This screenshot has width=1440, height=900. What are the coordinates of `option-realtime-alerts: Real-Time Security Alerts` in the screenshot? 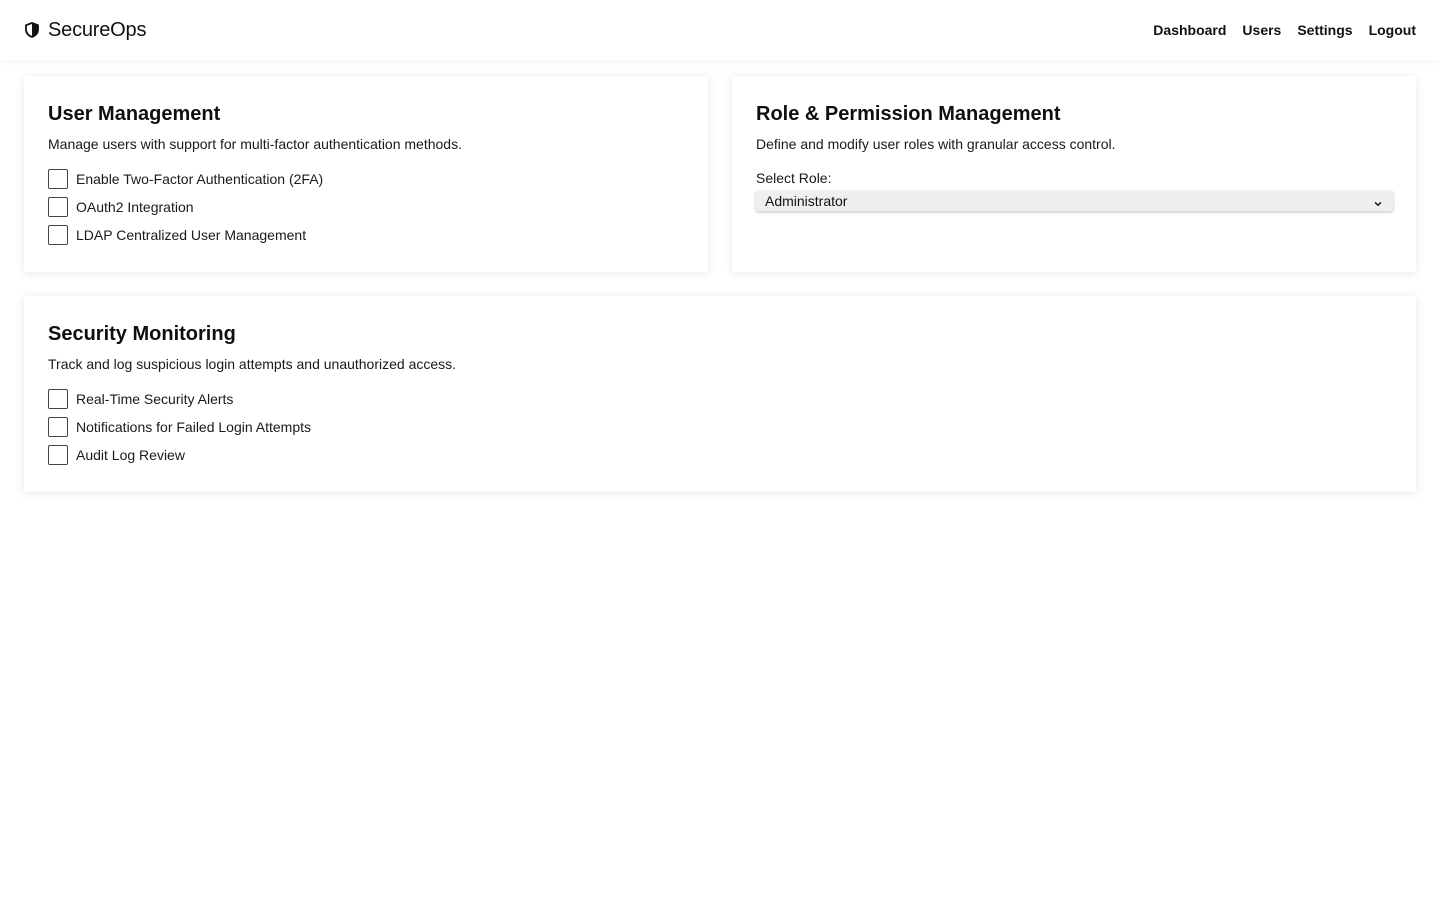 It's located at (720, 399).